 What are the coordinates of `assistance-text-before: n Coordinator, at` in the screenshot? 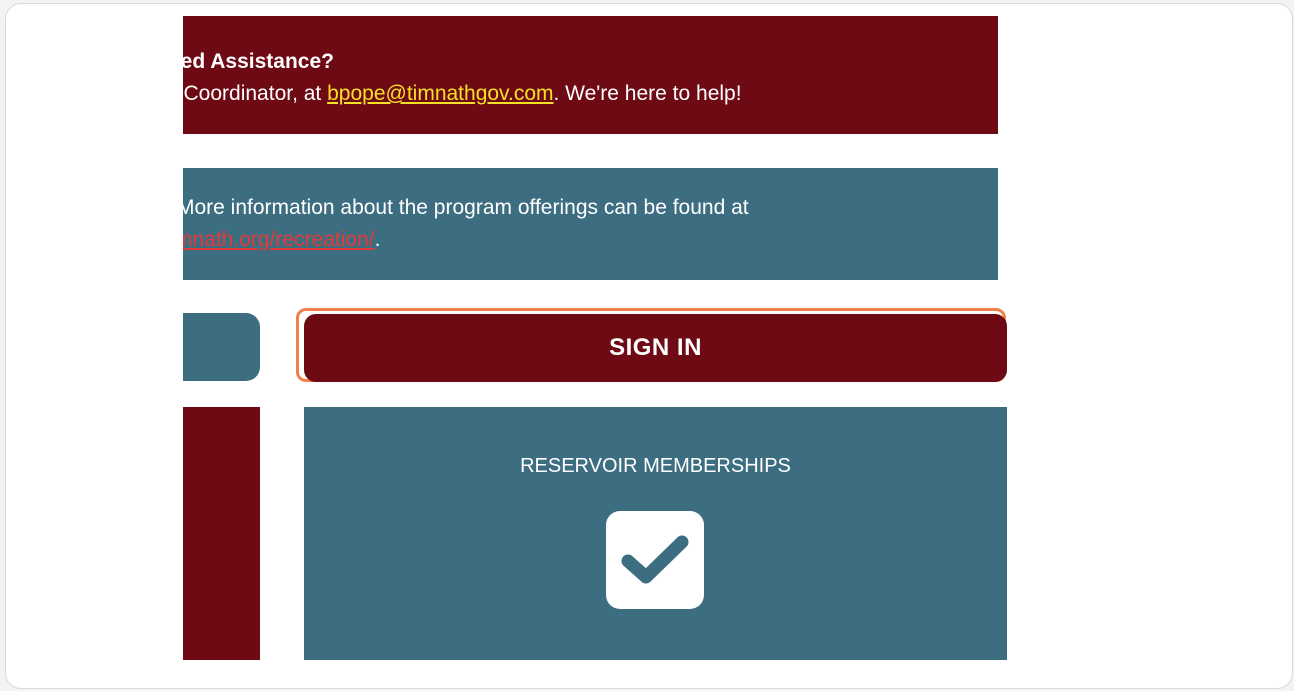 It's located at (252, 93).